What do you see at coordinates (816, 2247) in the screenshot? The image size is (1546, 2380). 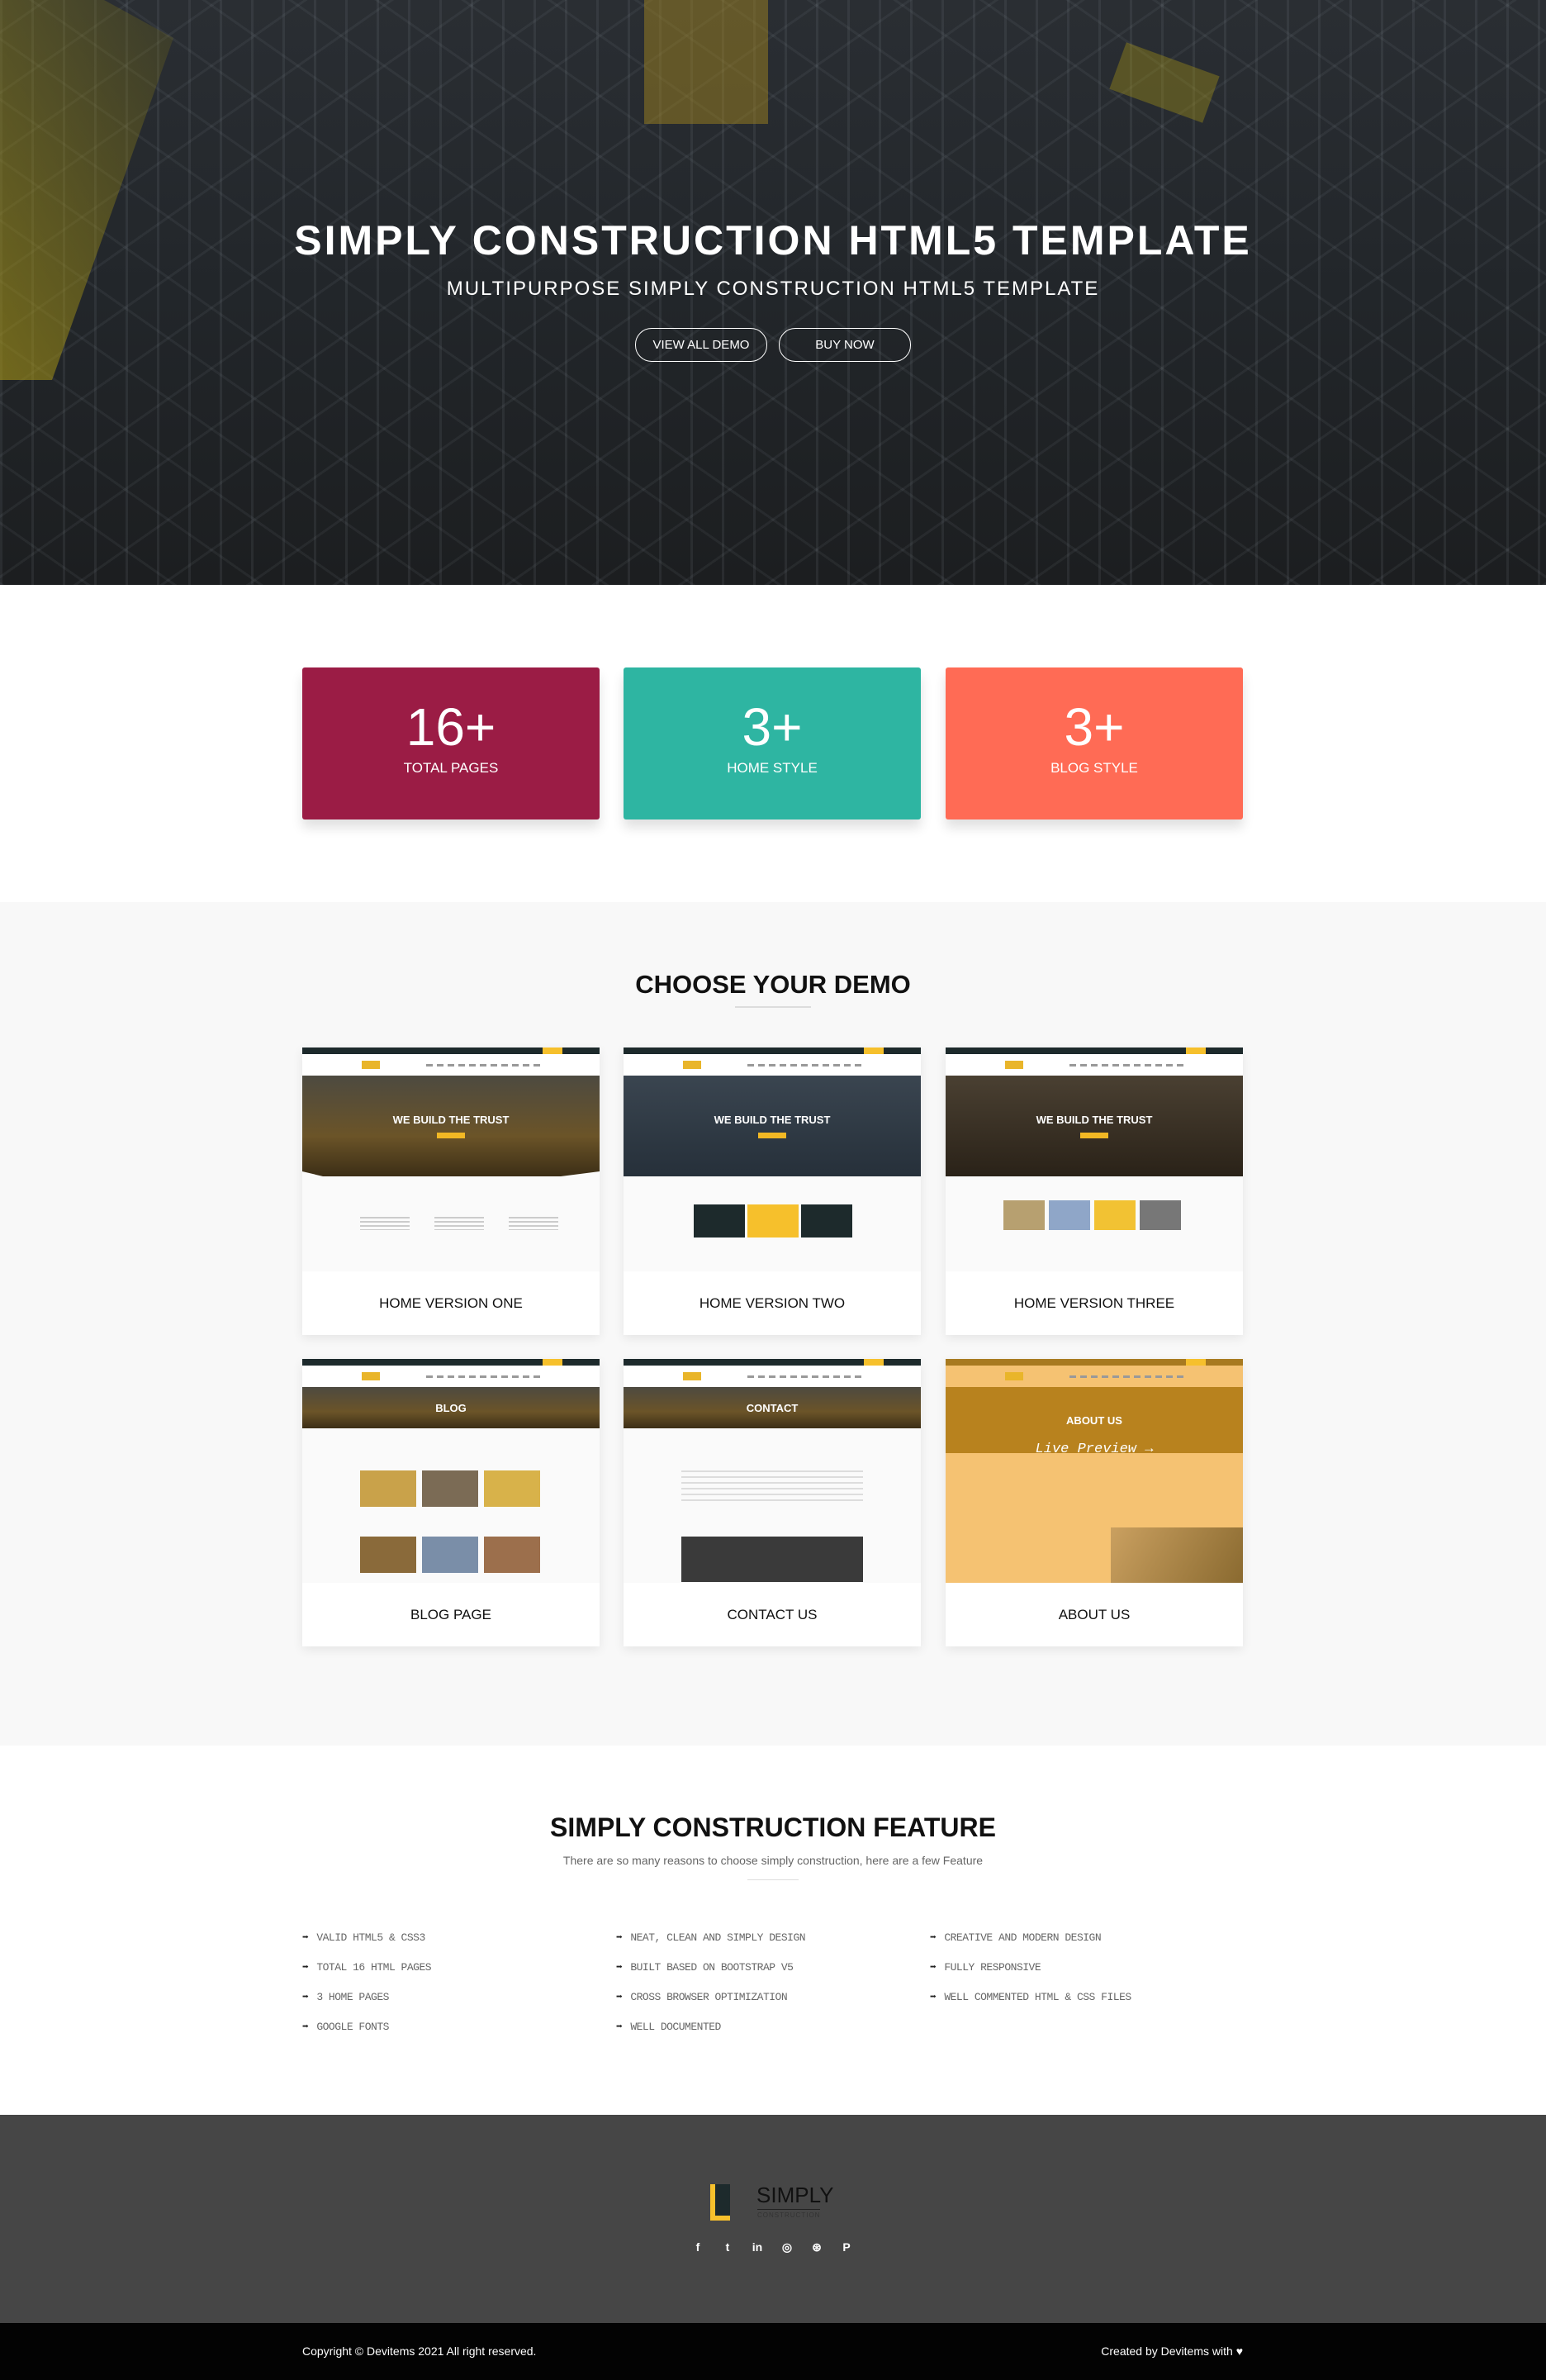 I see `dribbble-icon: ⊛` at bounding box center [816, 2247].